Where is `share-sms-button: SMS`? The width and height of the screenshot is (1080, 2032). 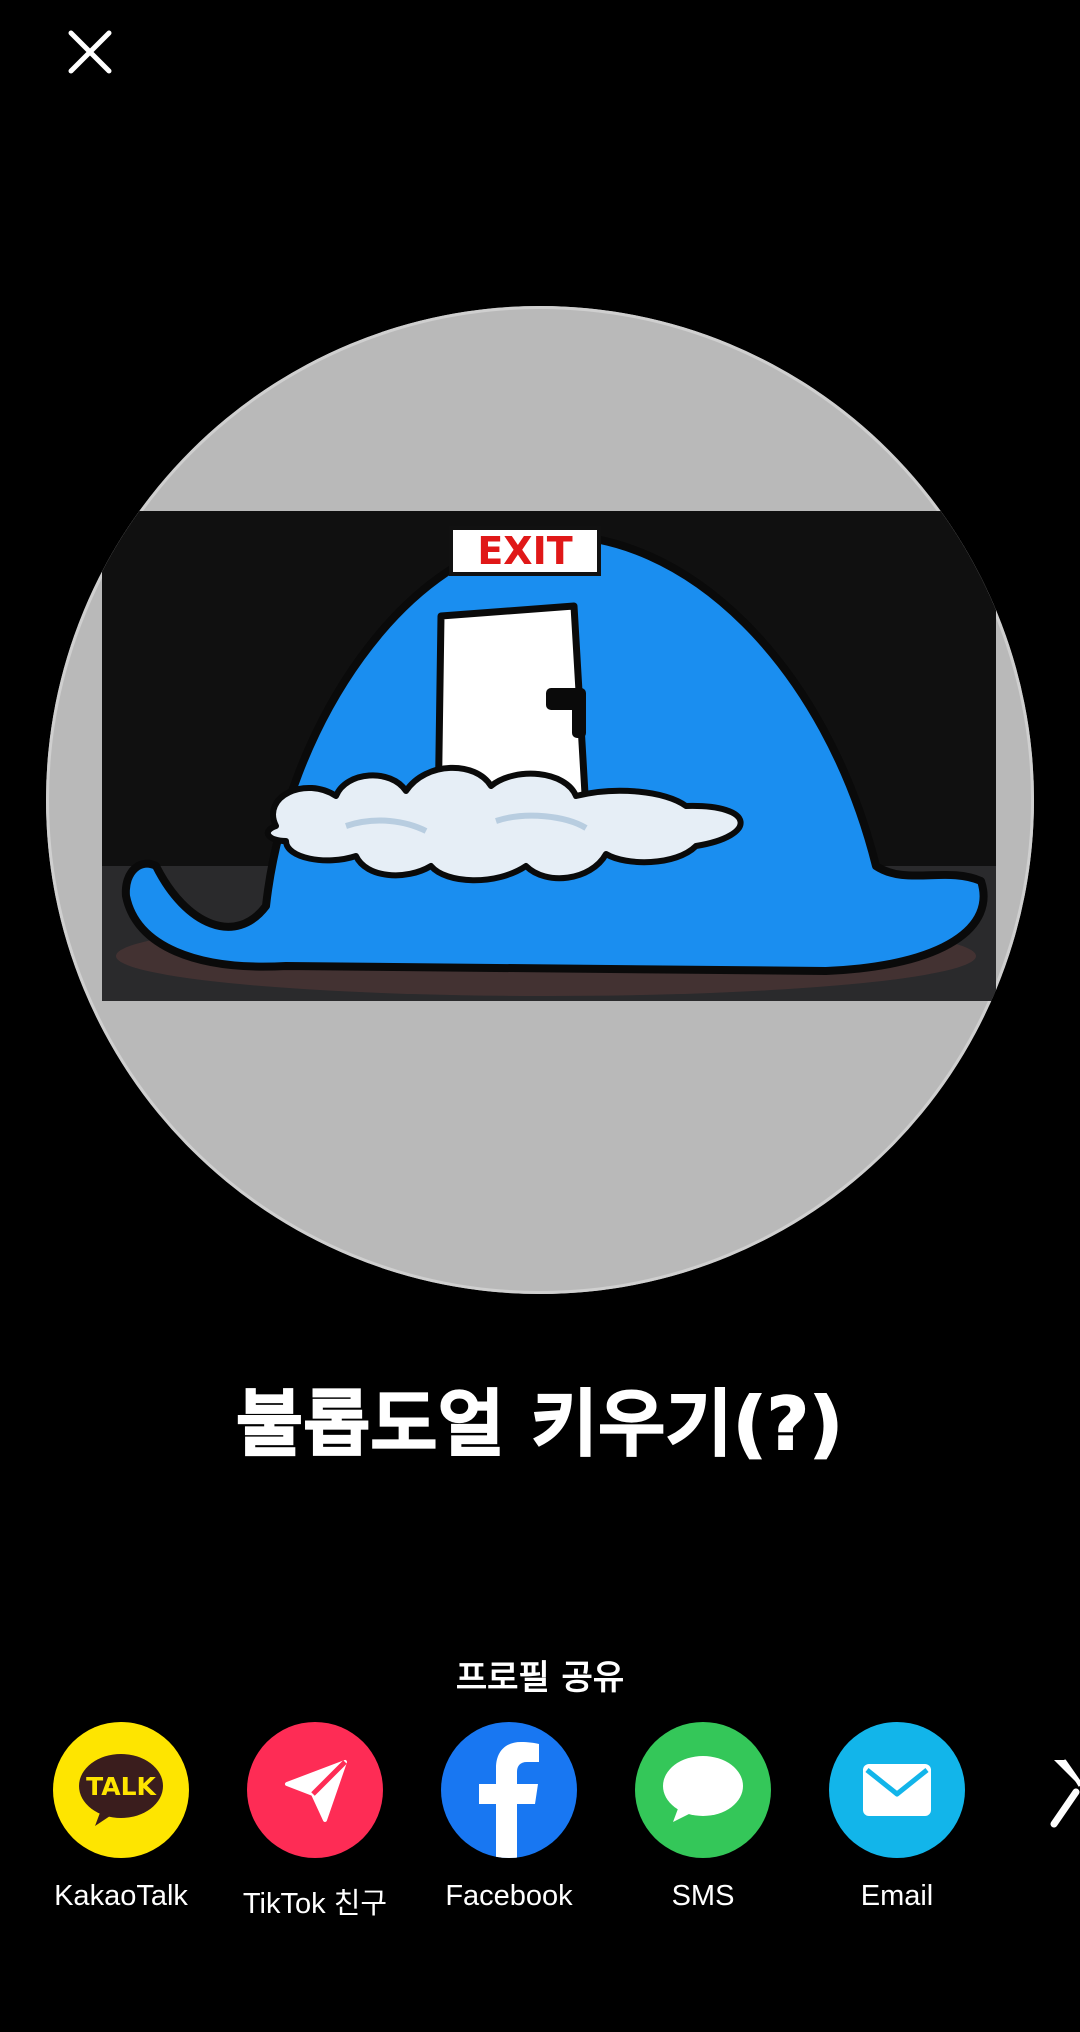 share-sms-button: SMS is located at coordinates (703, 1817).